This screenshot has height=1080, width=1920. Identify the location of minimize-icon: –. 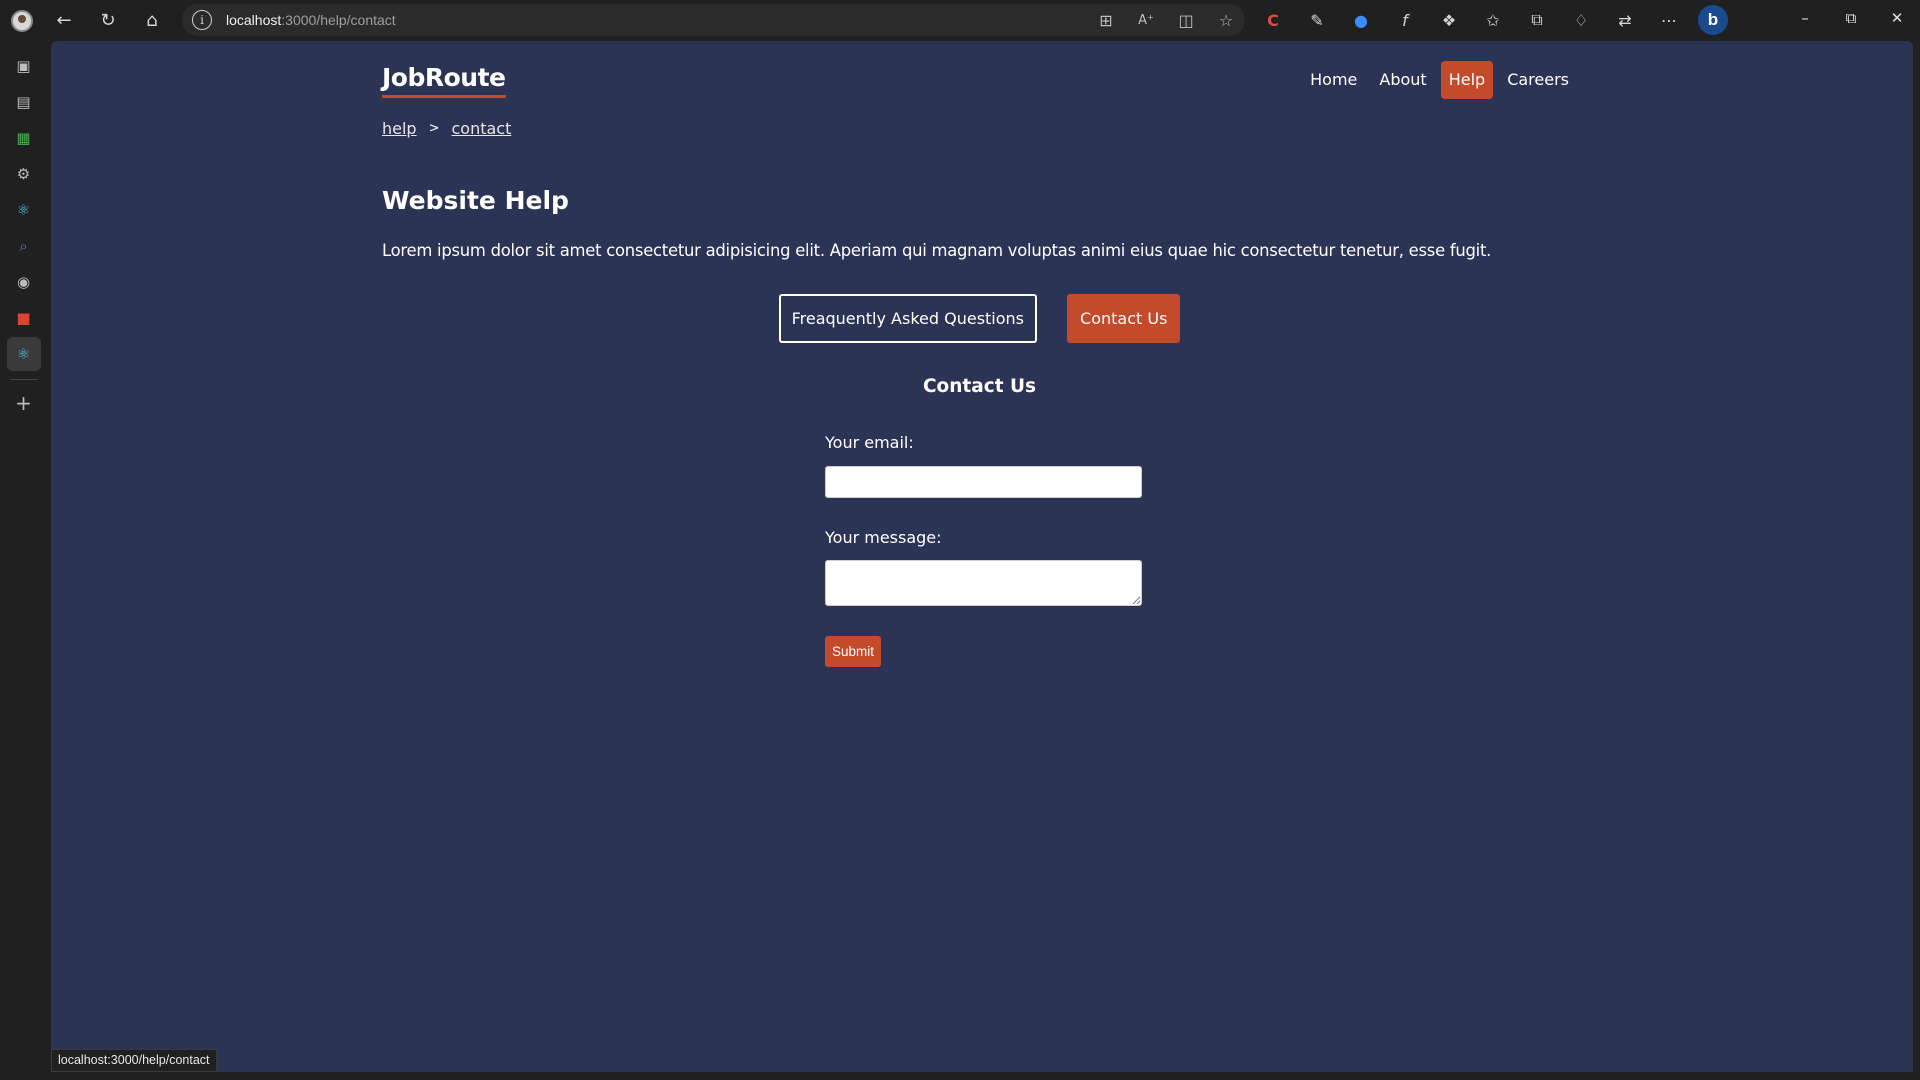
(1805, 18).